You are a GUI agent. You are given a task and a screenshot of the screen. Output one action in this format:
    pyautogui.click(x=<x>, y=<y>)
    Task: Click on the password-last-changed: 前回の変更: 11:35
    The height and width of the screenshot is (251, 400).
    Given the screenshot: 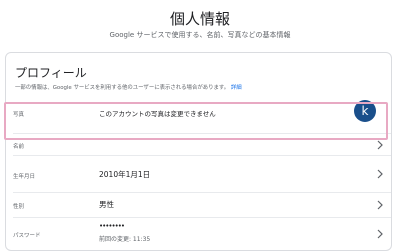 What is the action you would take?
    pyautogui.click(x=125, y=239)
    